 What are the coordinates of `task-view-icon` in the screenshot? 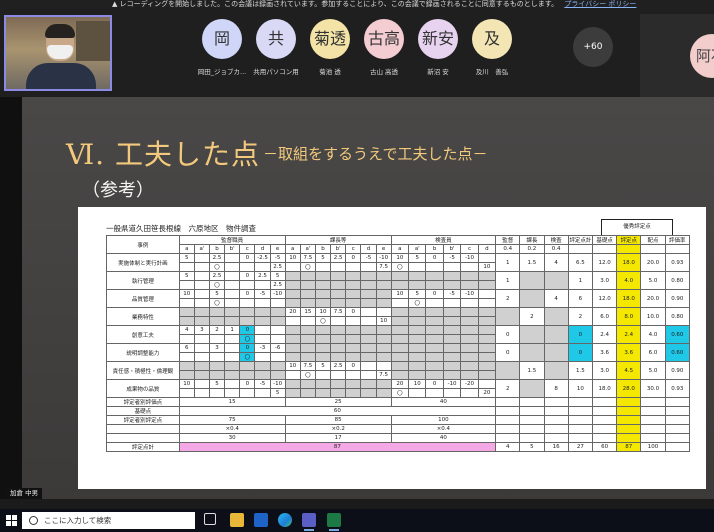 It's located at (210, 519).